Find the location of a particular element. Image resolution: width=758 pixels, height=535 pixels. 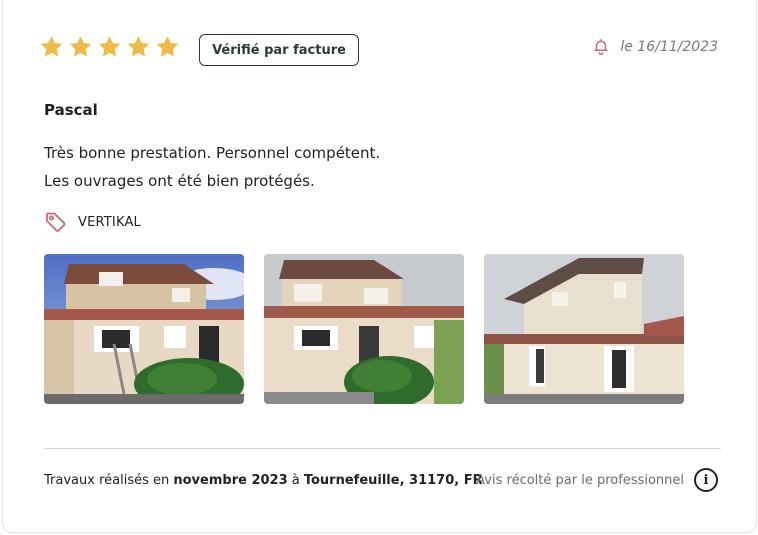

rating-stars is located at coordinates (109, 47).